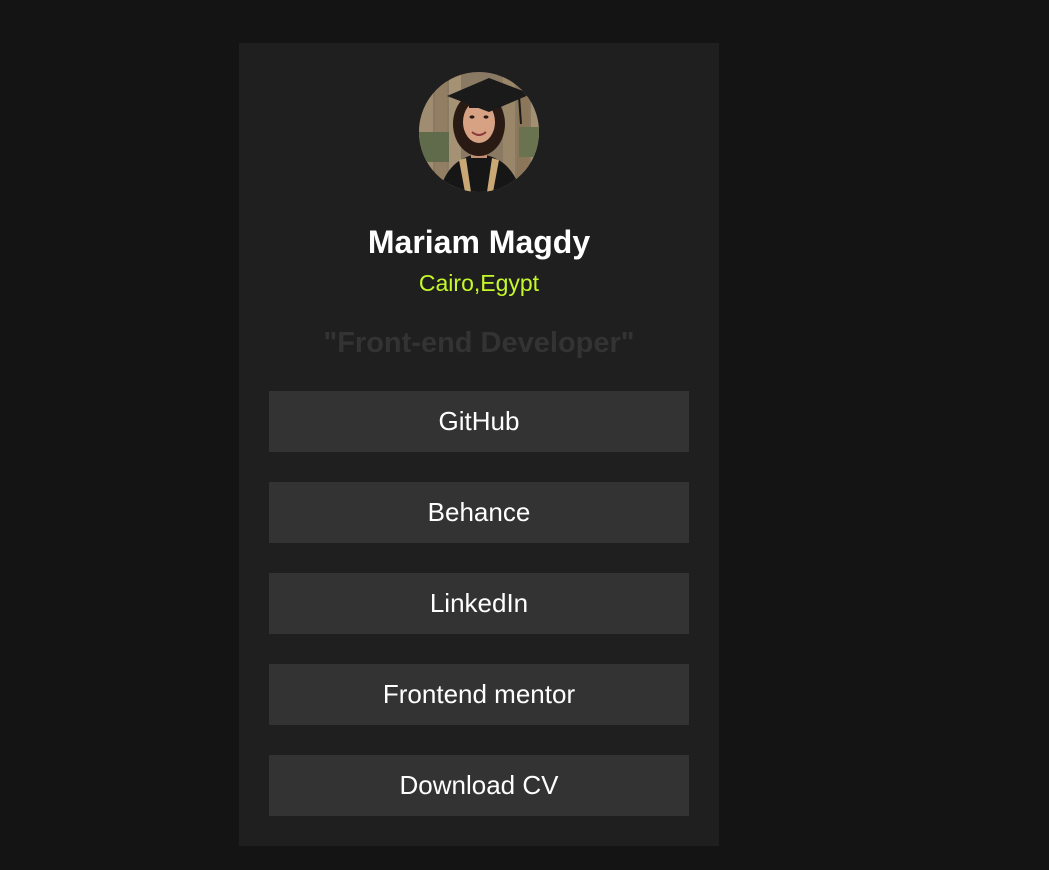 This screenshot has height=870, width=1049. I want to click on github-link-button: GitHub, so click(479, 421).